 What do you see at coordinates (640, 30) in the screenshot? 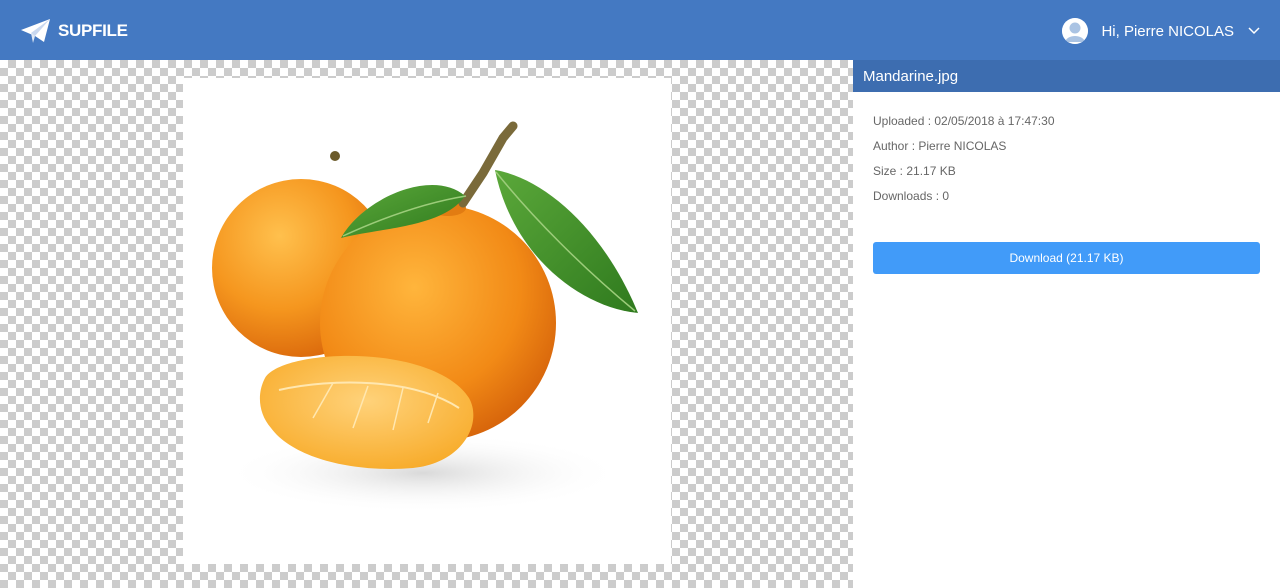
I see `app-header: SUPFILE Hi, Pierre NICOLAS` at bounding box center [640, 30].